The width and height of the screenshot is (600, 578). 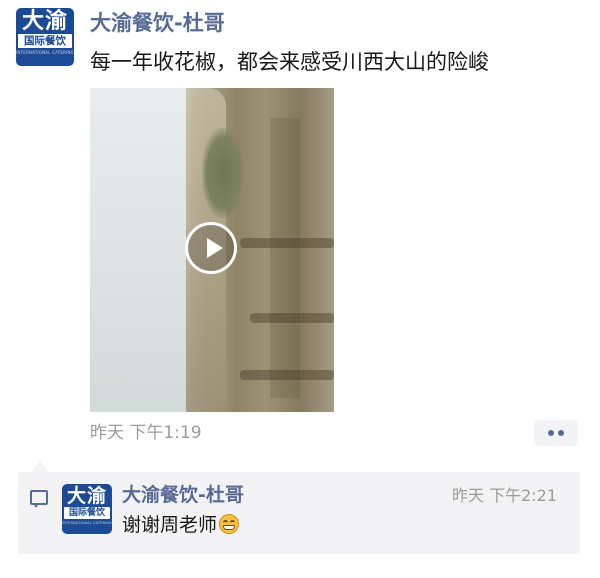 What do you see at coordinates (39, 499) in the screenshot?
I see `comment-icon` at bounding box center [39, 499].